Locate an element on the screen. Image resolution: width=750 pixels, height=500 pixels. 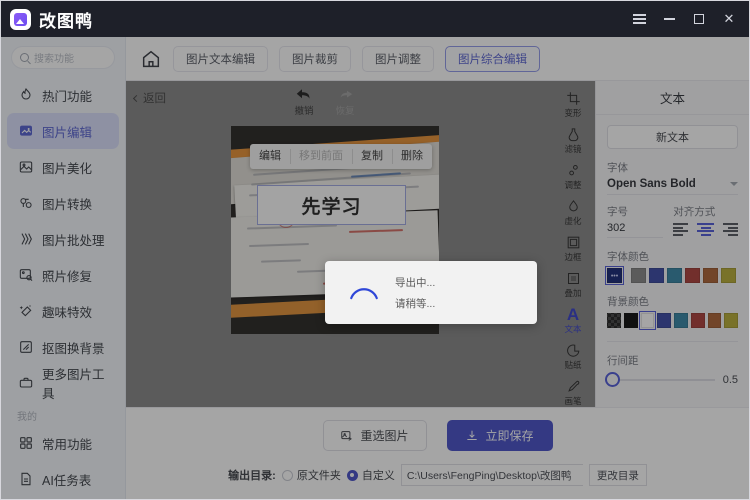
sidebar-item-label: 图片编辑 is located at coordinates (67, 132).